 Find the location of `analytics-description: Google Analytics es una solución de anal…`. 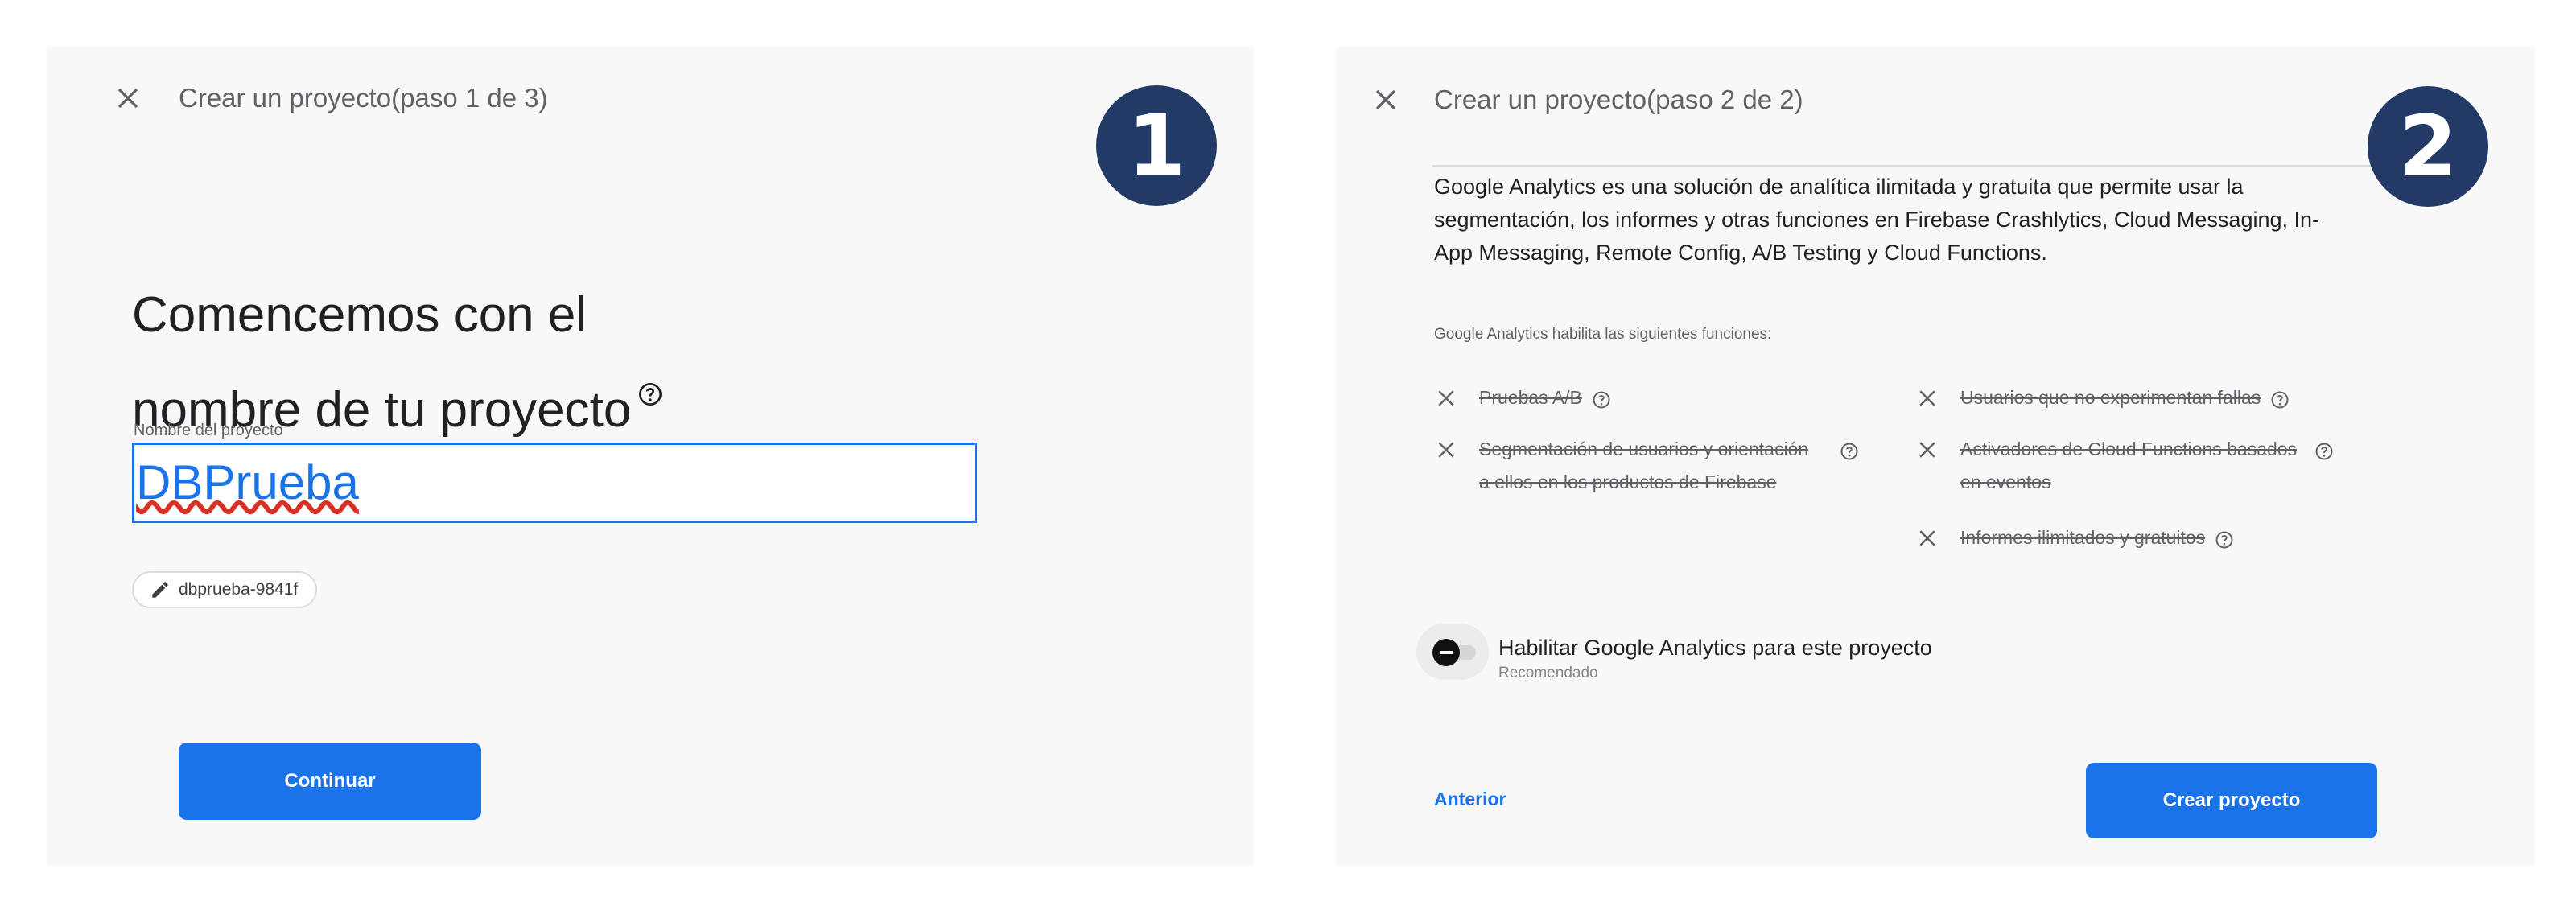

analytics-description: Google Analytics es una solución de anal… is located at coordinates (1876, 220).